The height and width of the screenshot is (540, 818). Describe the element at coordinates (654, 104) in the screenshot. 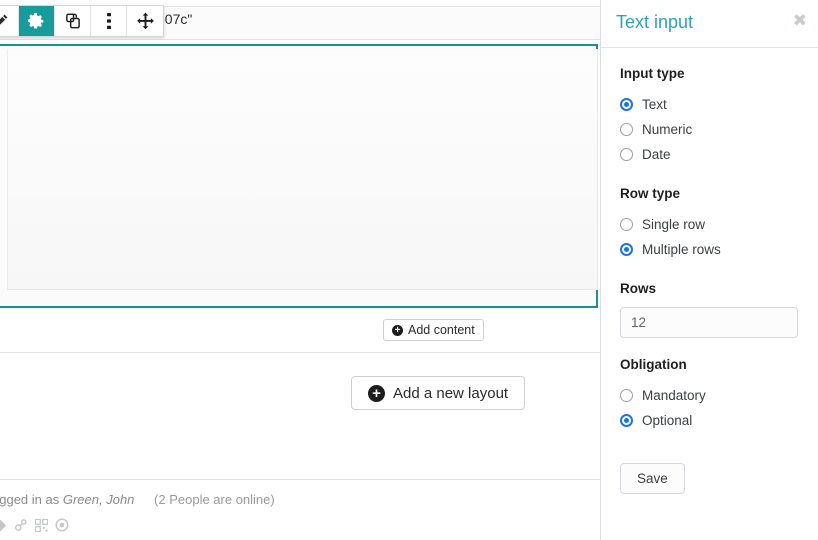

I see `radio-label: Text` at that location.